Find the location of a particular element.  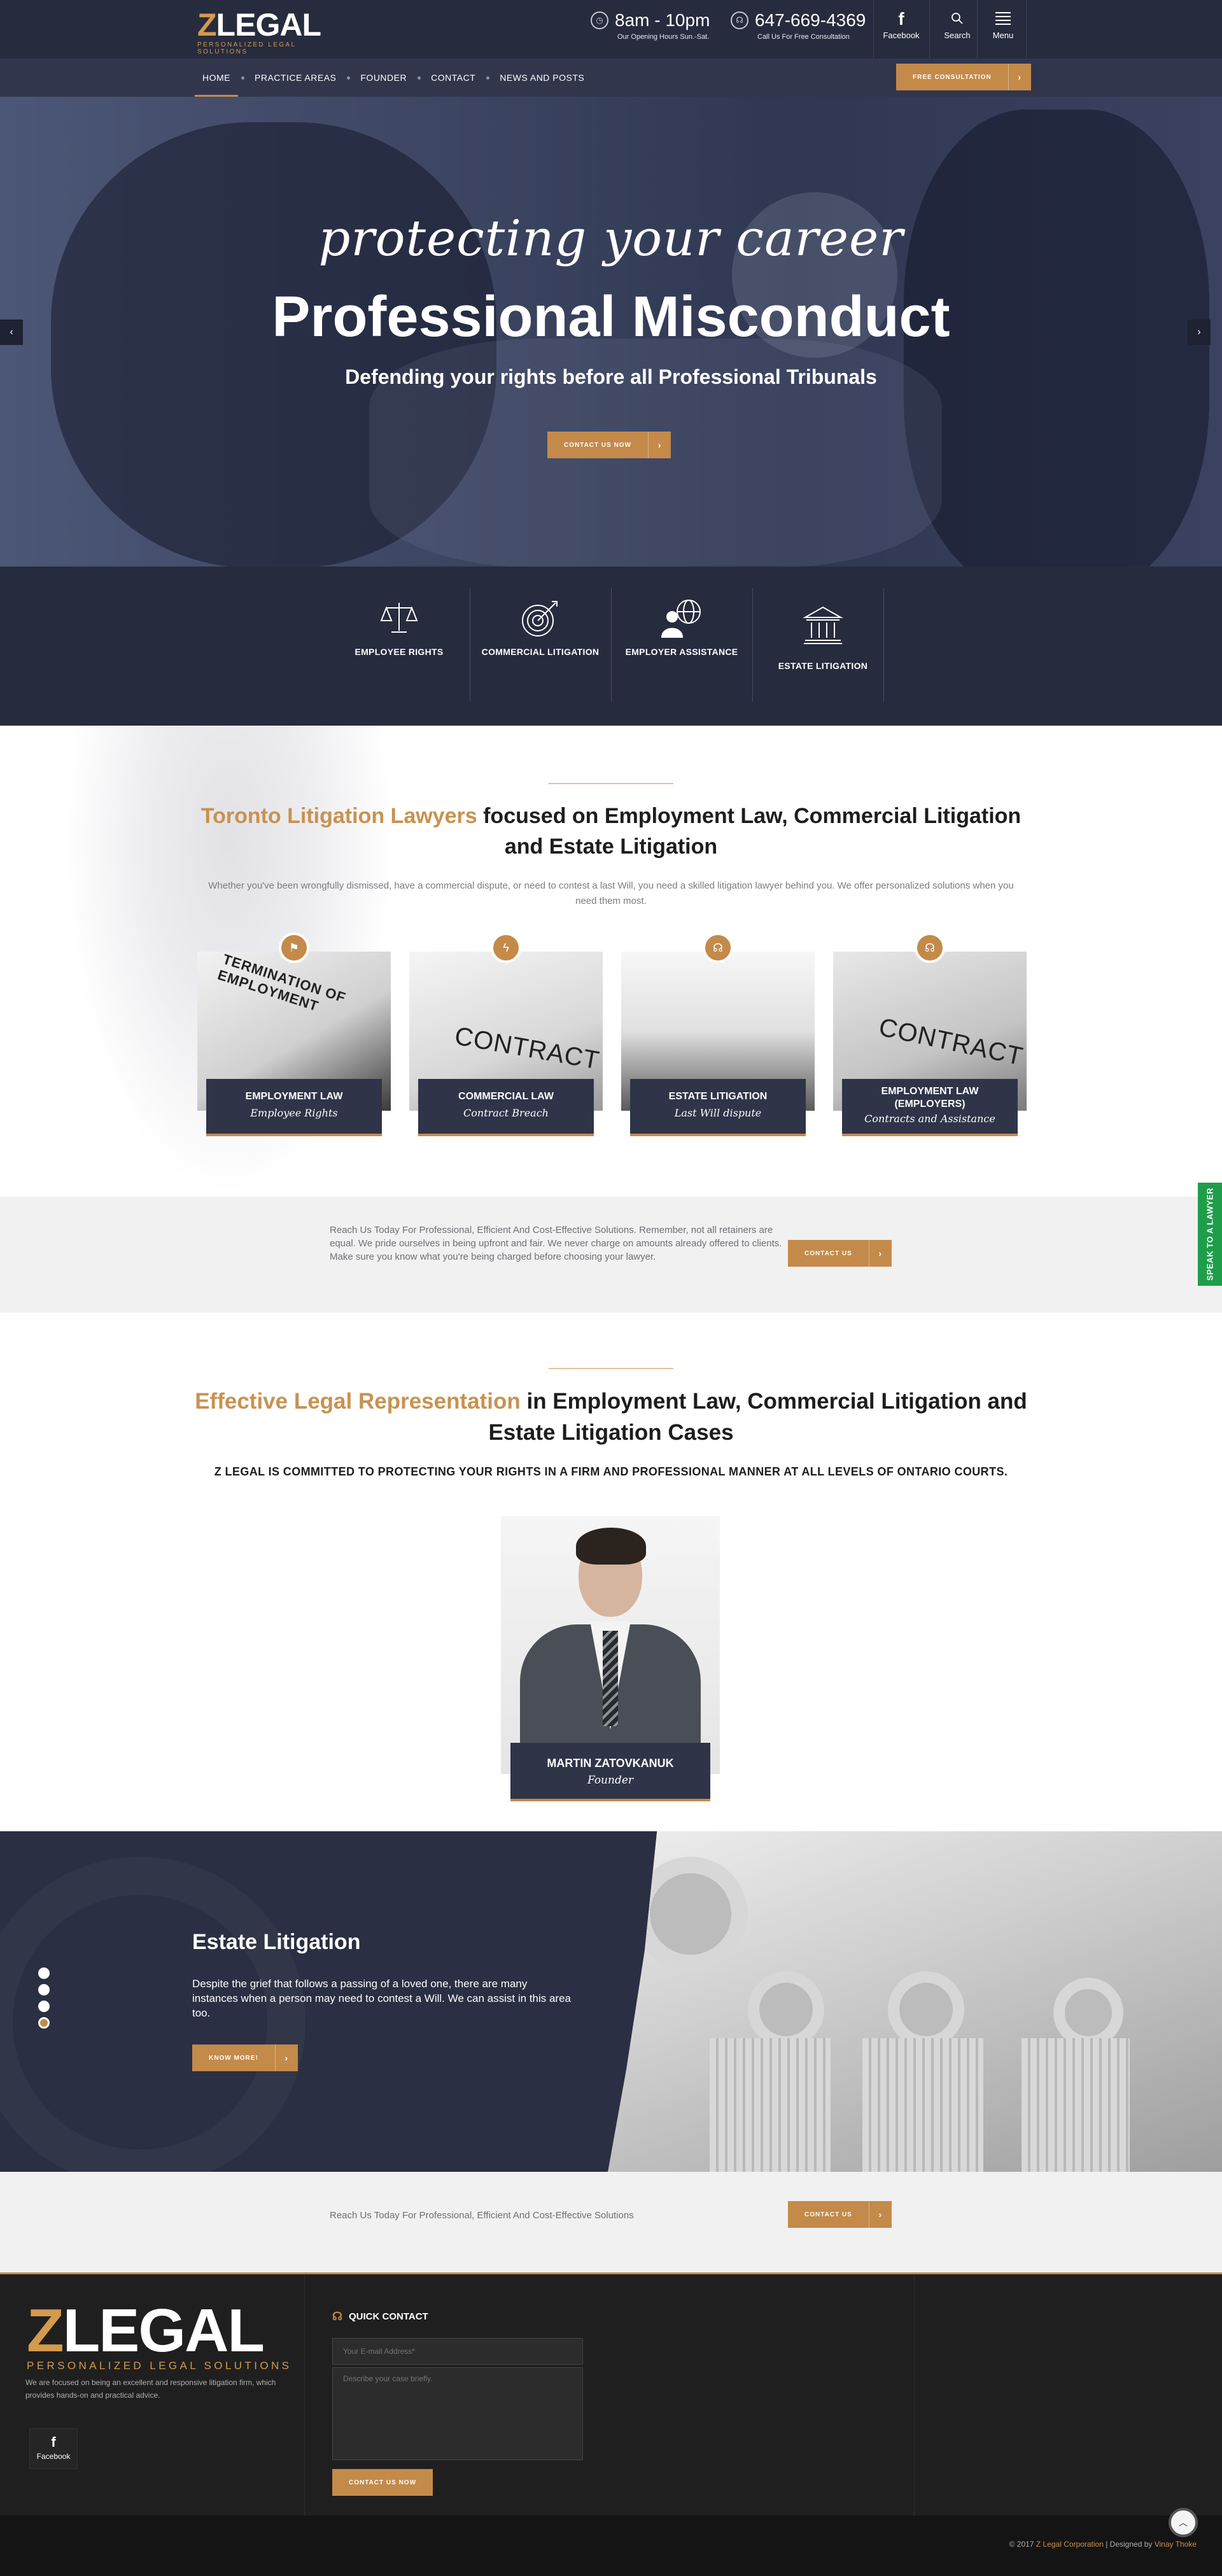

scales-icon is located at coordinates (399, 618).